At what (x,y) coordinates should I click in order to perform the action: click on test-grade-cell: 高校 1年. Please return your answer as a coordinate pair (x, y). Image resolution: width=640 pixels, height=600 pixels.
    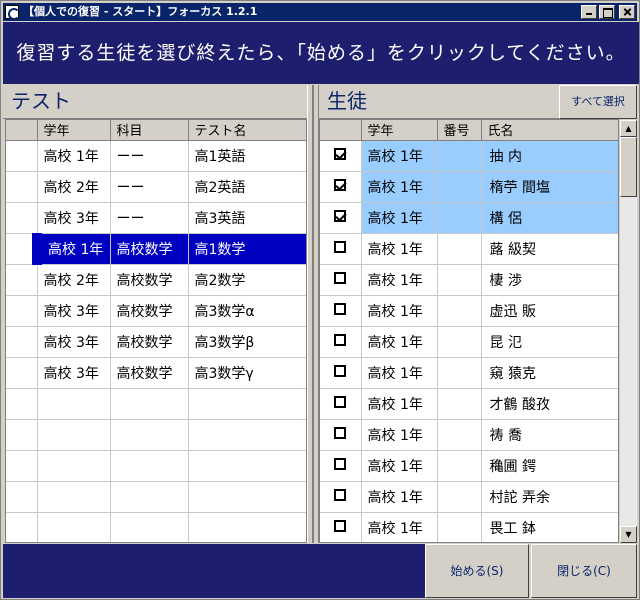
    Looking at the image, I should click on (74, 156).